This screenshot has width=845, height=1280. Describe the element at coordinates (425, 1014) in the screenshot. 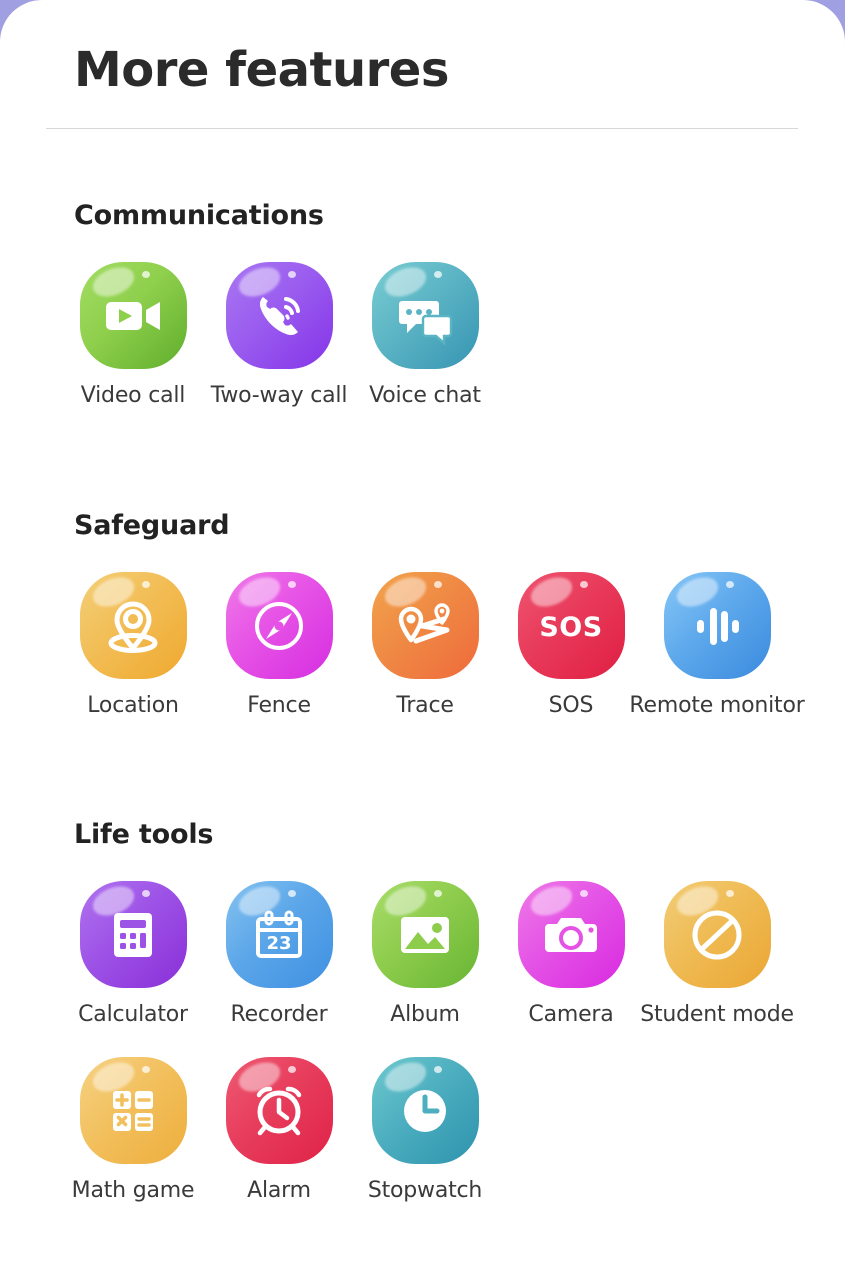

I see `app-label: Album` at that location.